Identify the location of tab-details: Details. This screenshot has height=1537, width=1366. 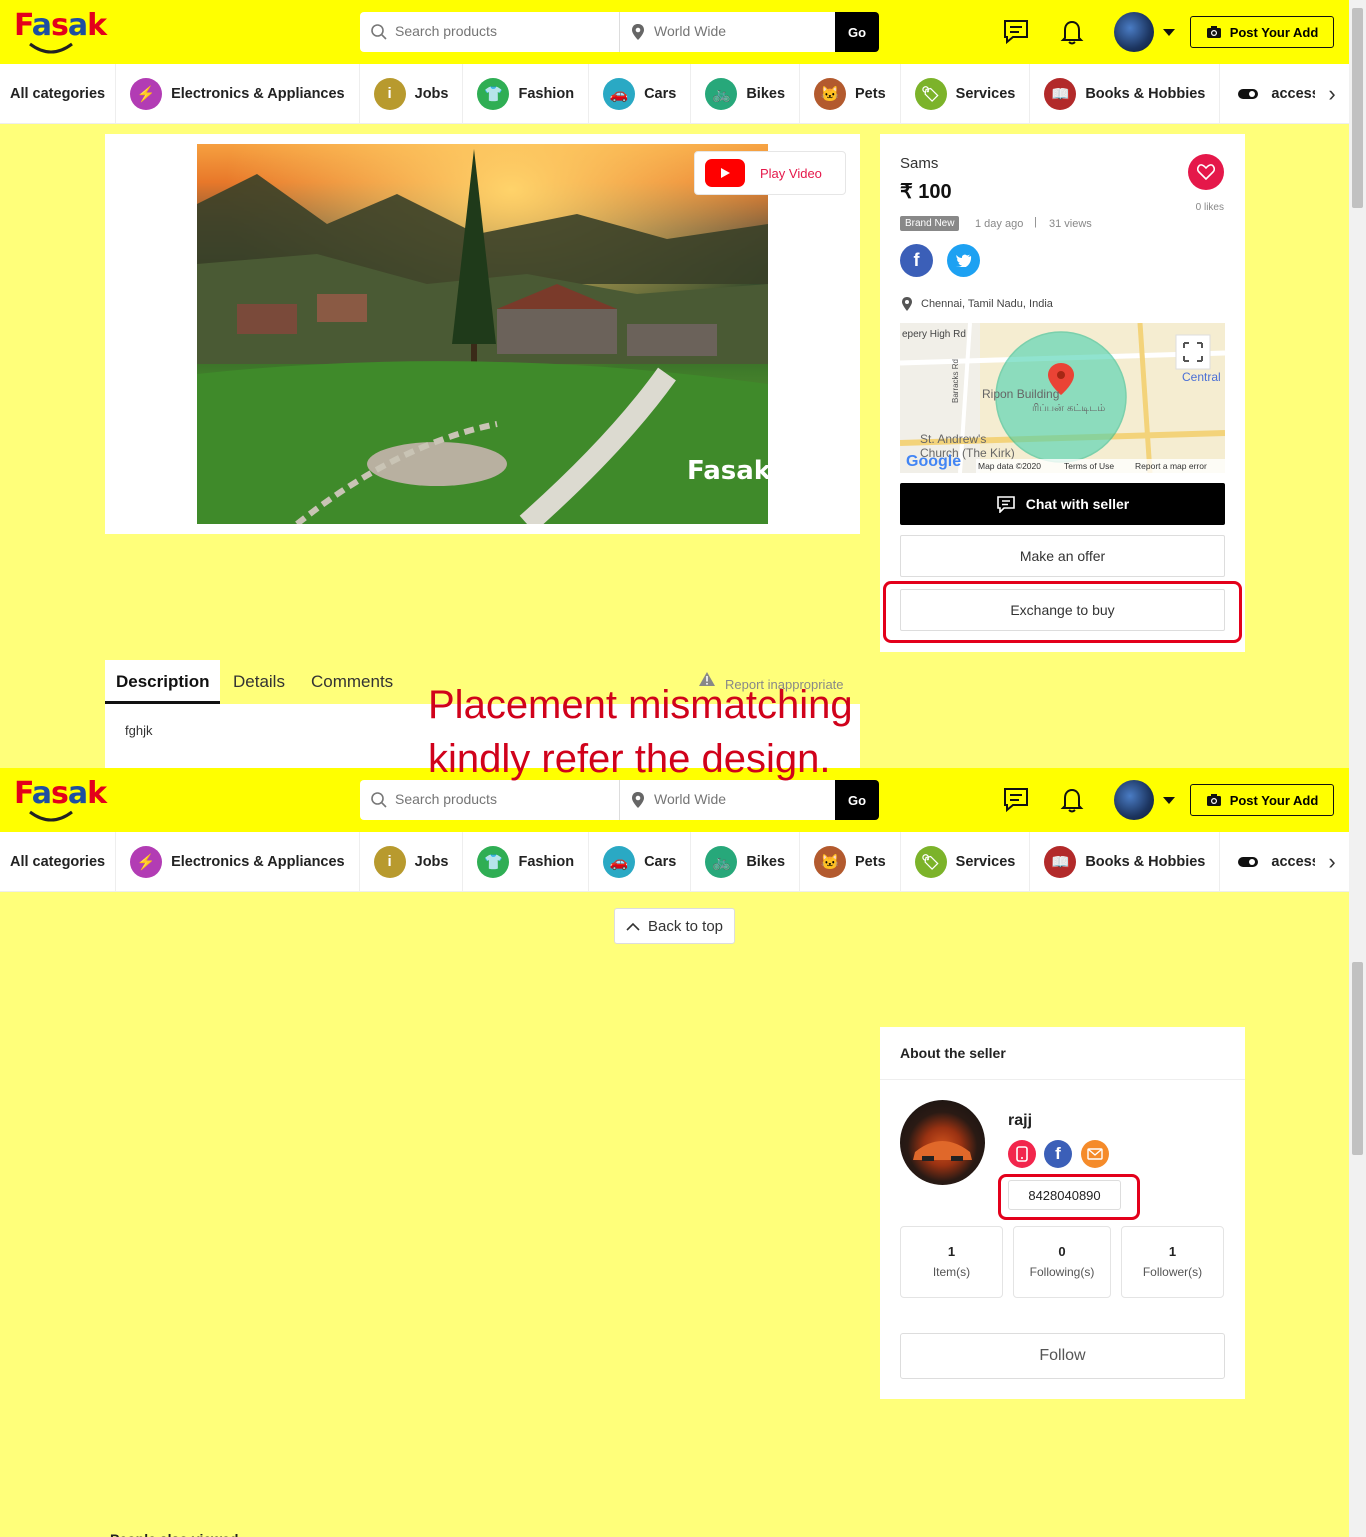
(259, 682).